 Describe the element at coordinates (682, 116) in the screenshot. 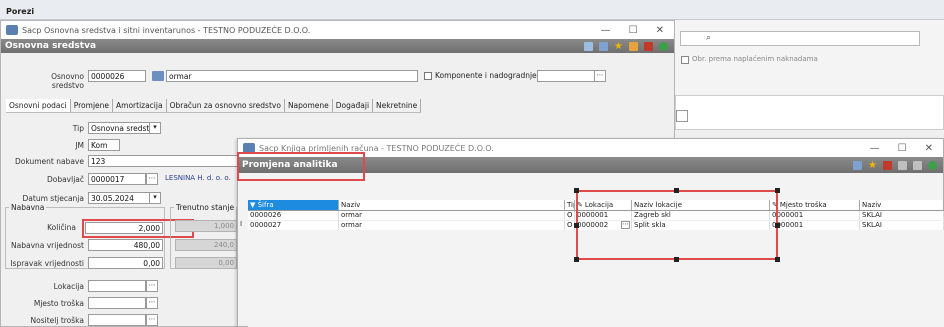

I see `background-box` at that location.